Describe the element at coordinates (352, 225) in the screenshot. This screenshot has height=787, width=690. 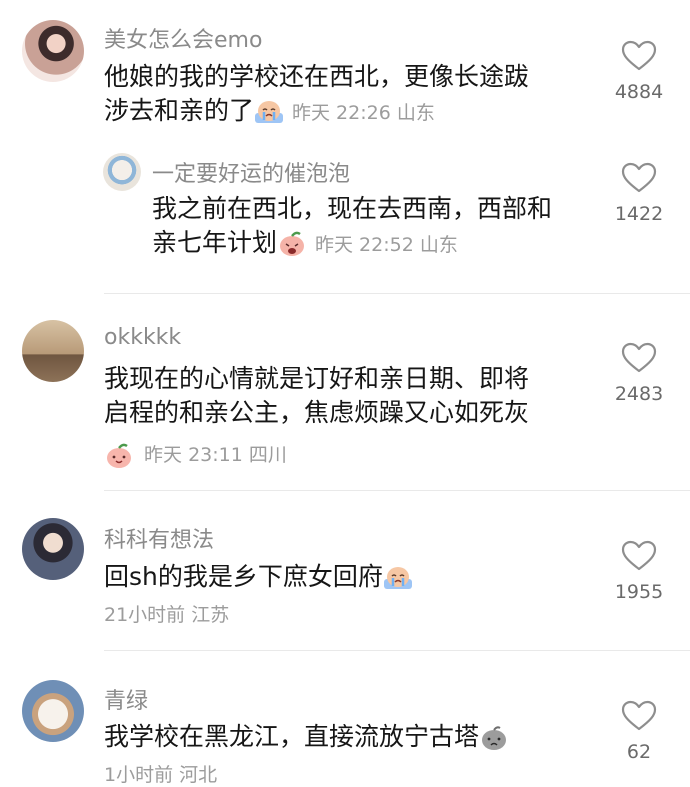
I see `comment-text: 我之前在西北，现在去西南，西部和 亲七年计划 昨天 22:52 山东` at that location.